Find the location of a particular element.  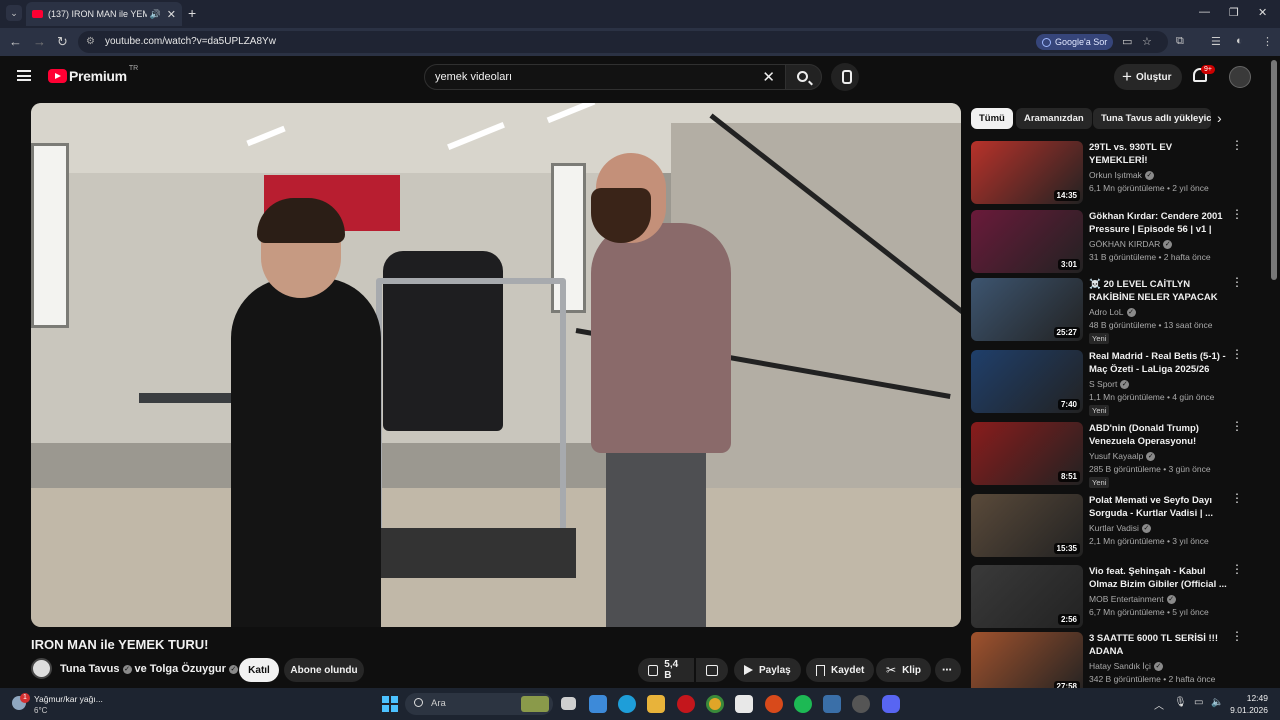

cast-icon: ▭ is located at coordinates (1127, 41).